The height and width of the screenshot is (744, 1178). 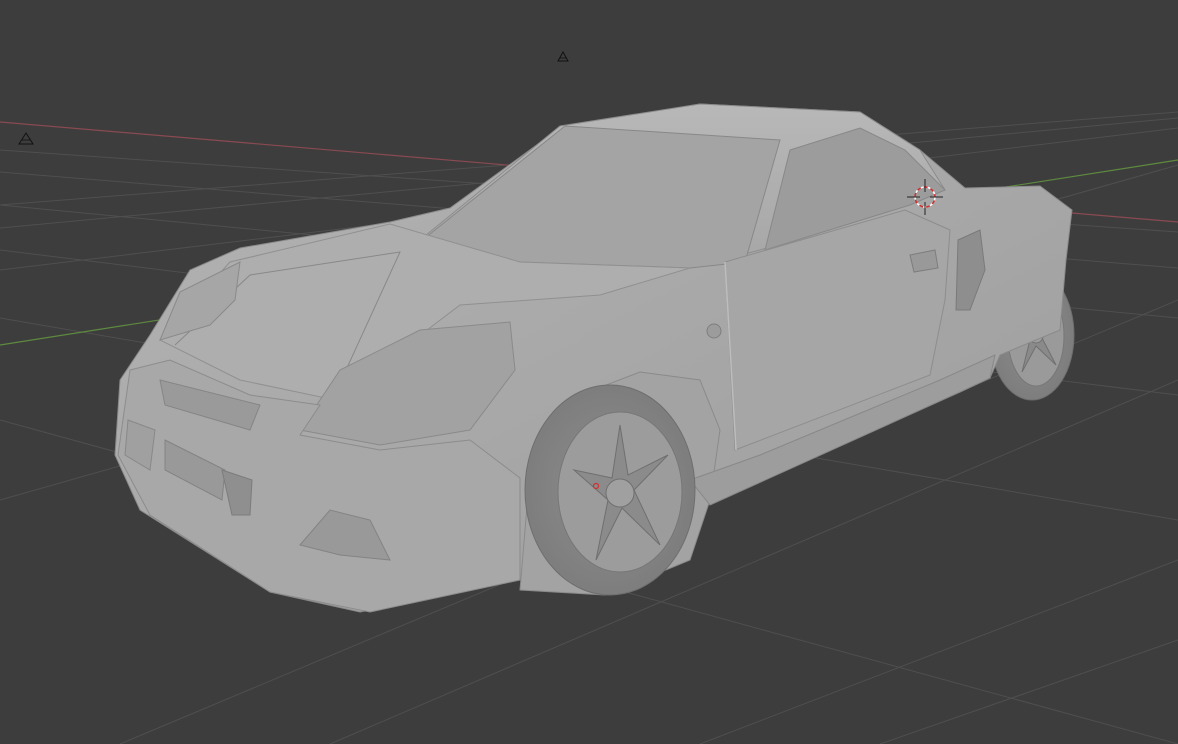 I want to click on front-wheel, so click(x=610, y=490).